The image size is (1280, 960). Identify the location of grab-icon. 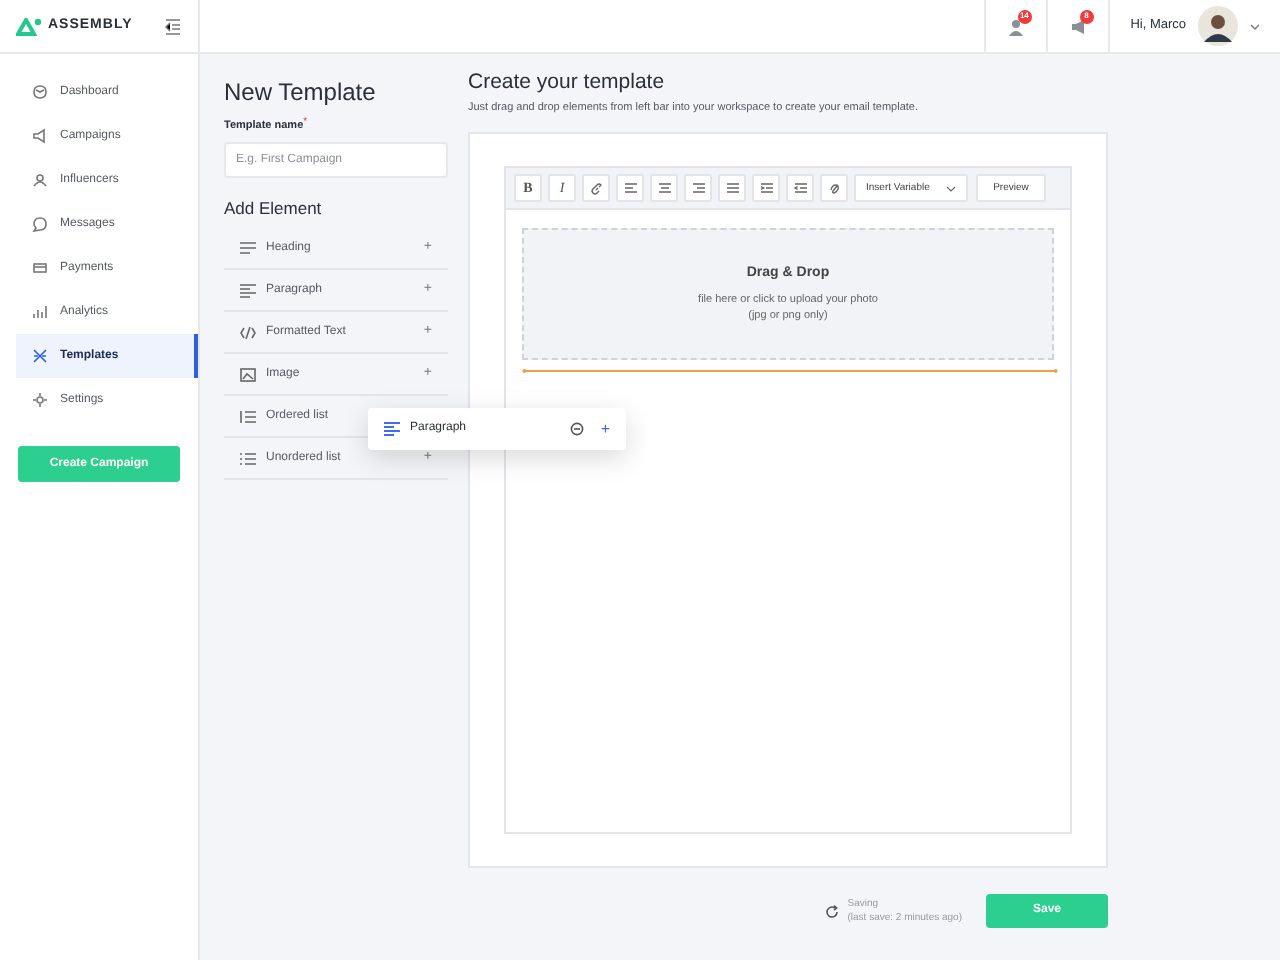
(577, 429).